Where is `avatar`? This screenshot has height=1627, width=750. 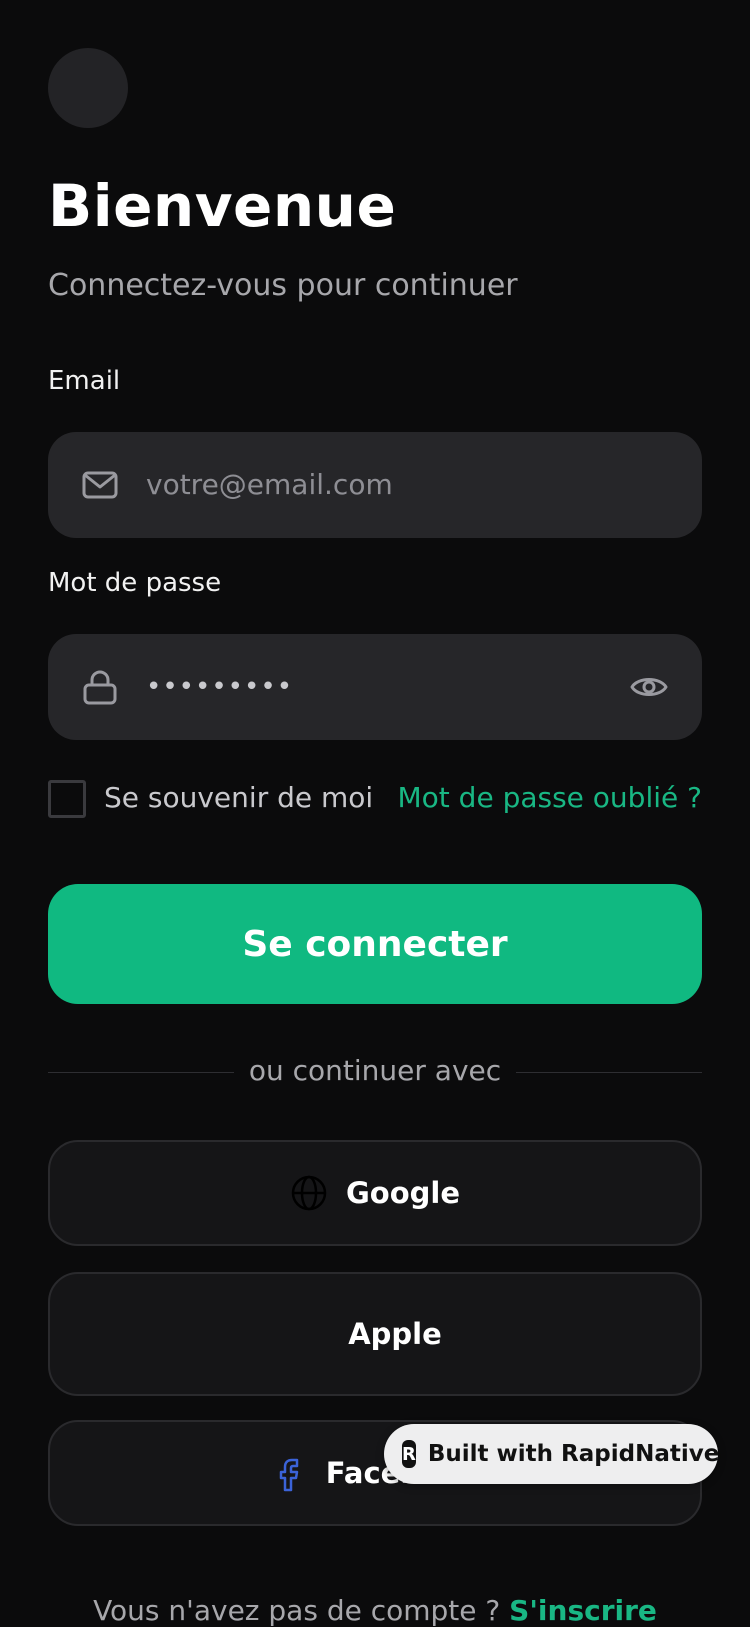 avatar is located at coordinates (88, 88).